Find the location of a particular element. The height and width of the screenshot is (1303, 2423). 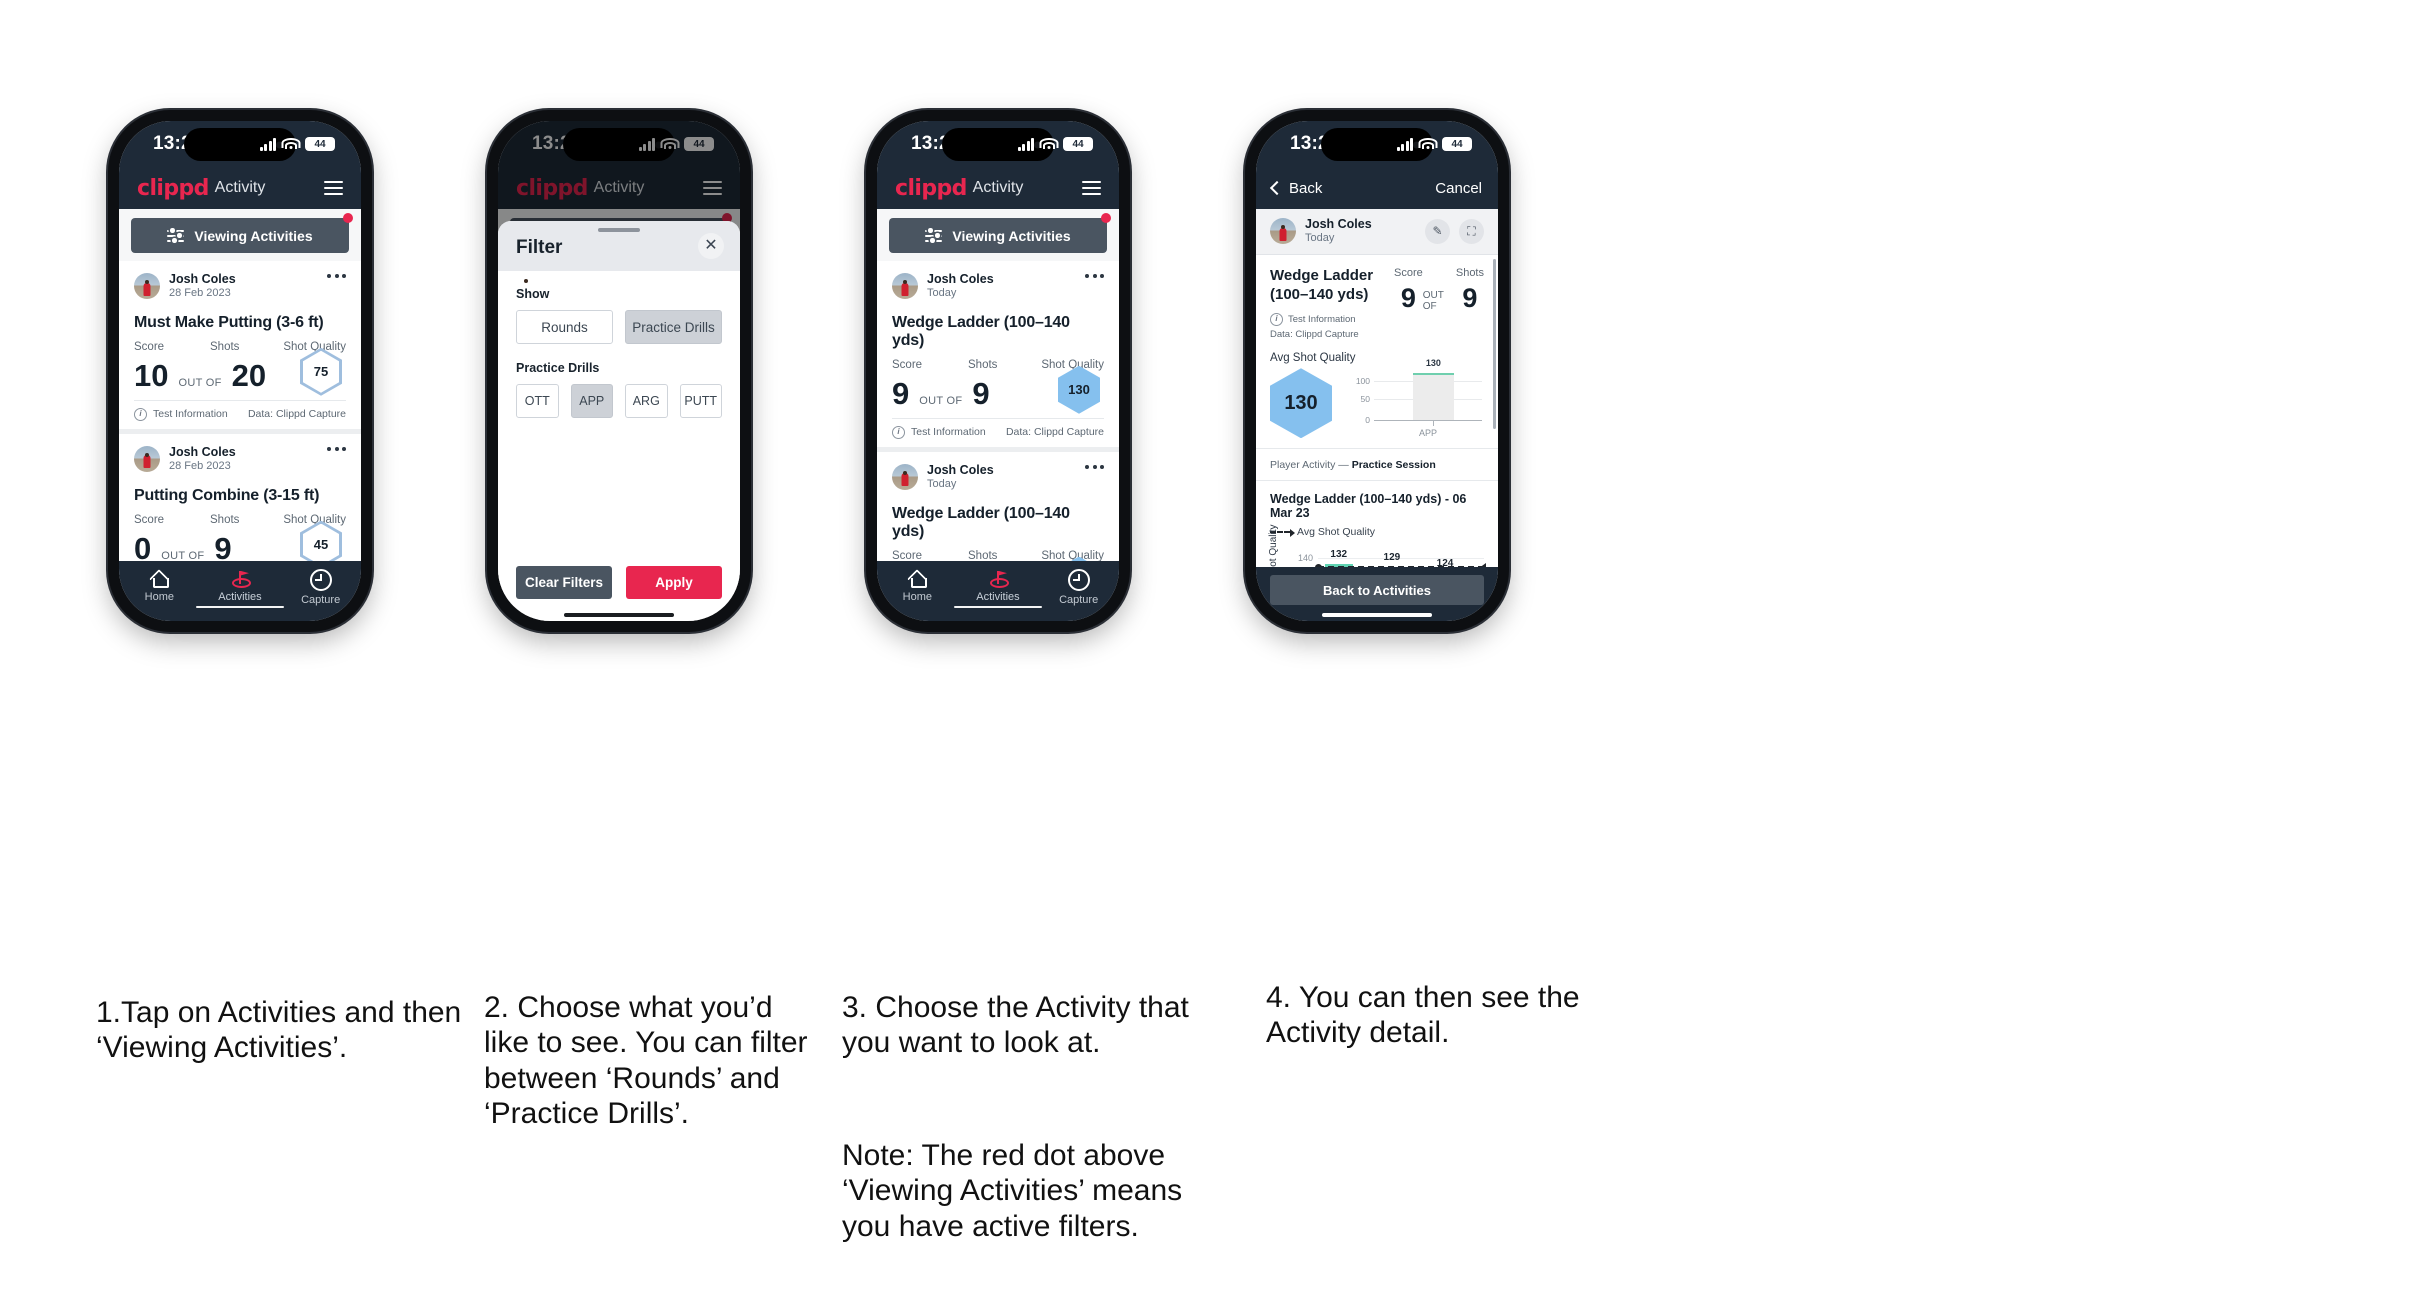

activity-title: Putting Combine (3-15 ft) is located at coordinates (227, 495).